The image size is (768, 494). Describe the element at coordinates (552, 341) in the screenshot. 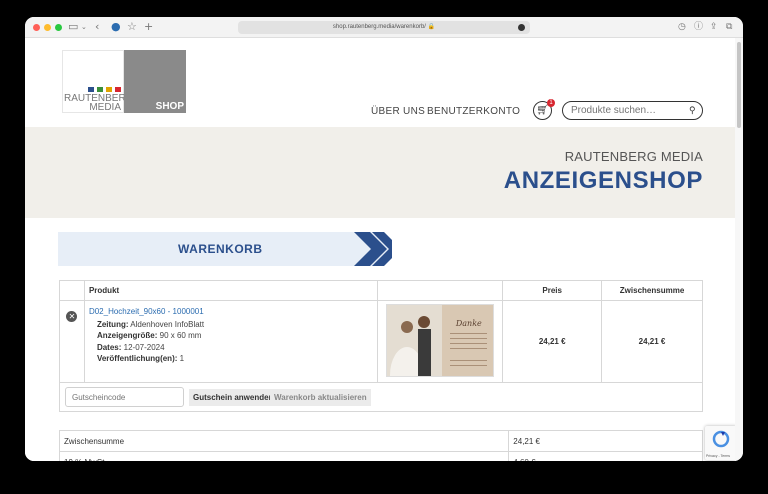

I see `price-cell: 24,21 €` at that location.